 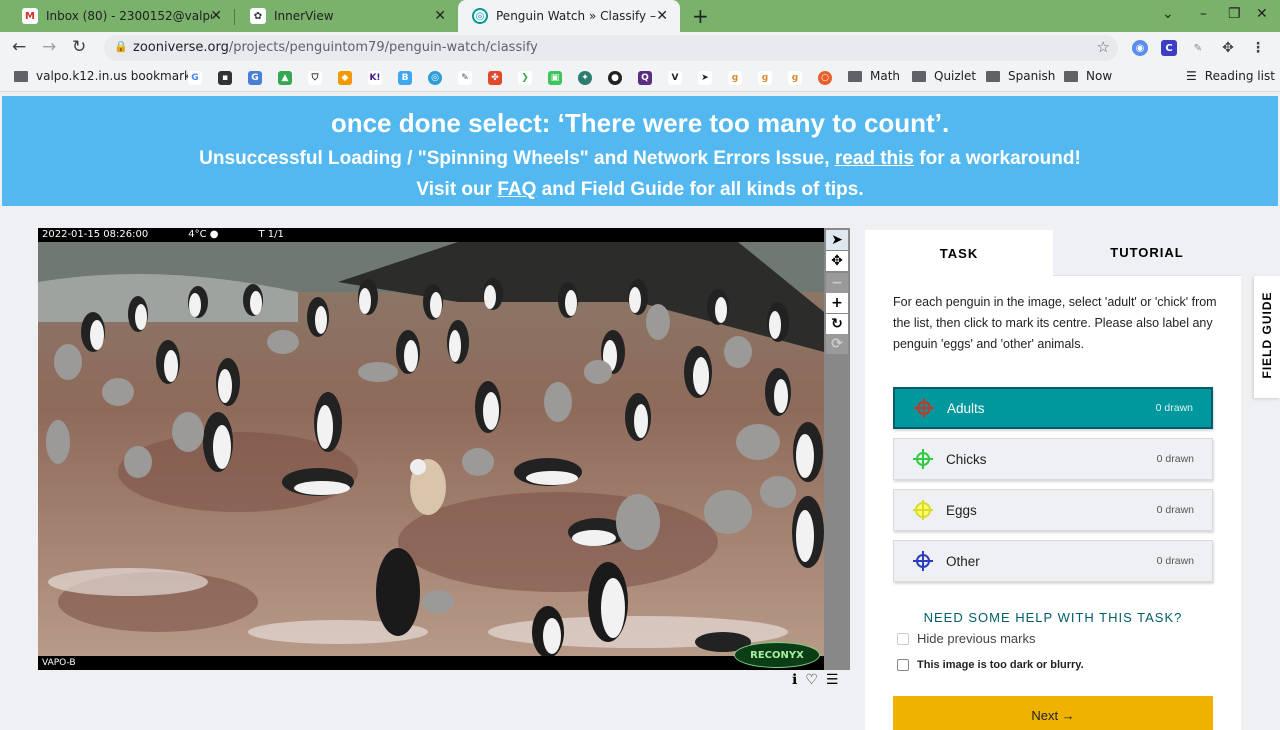 I want to click on extension-edit-icon: ✎, so click(x=1198, y=48).